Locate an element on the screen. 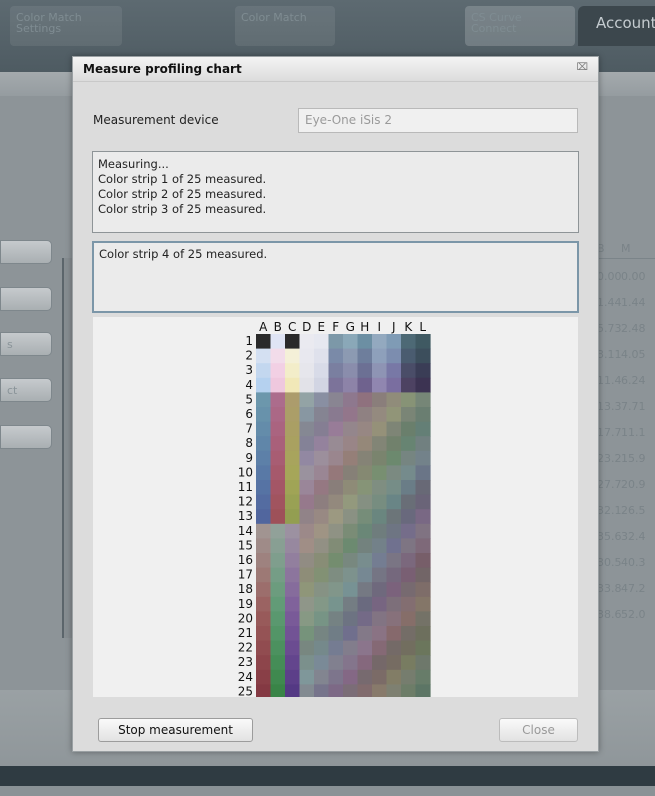 The width and height of the screenshot is (655, 796). side-button-4: ct is located at coordinates (26, 390).